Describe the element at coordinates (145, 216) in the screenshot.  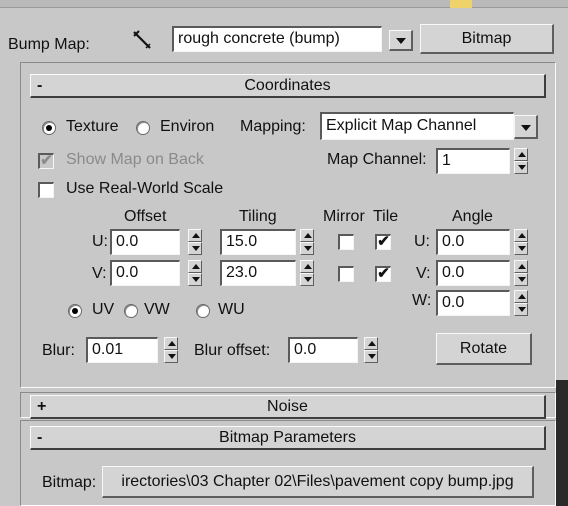
I see `offset-header: Offset` at that location.